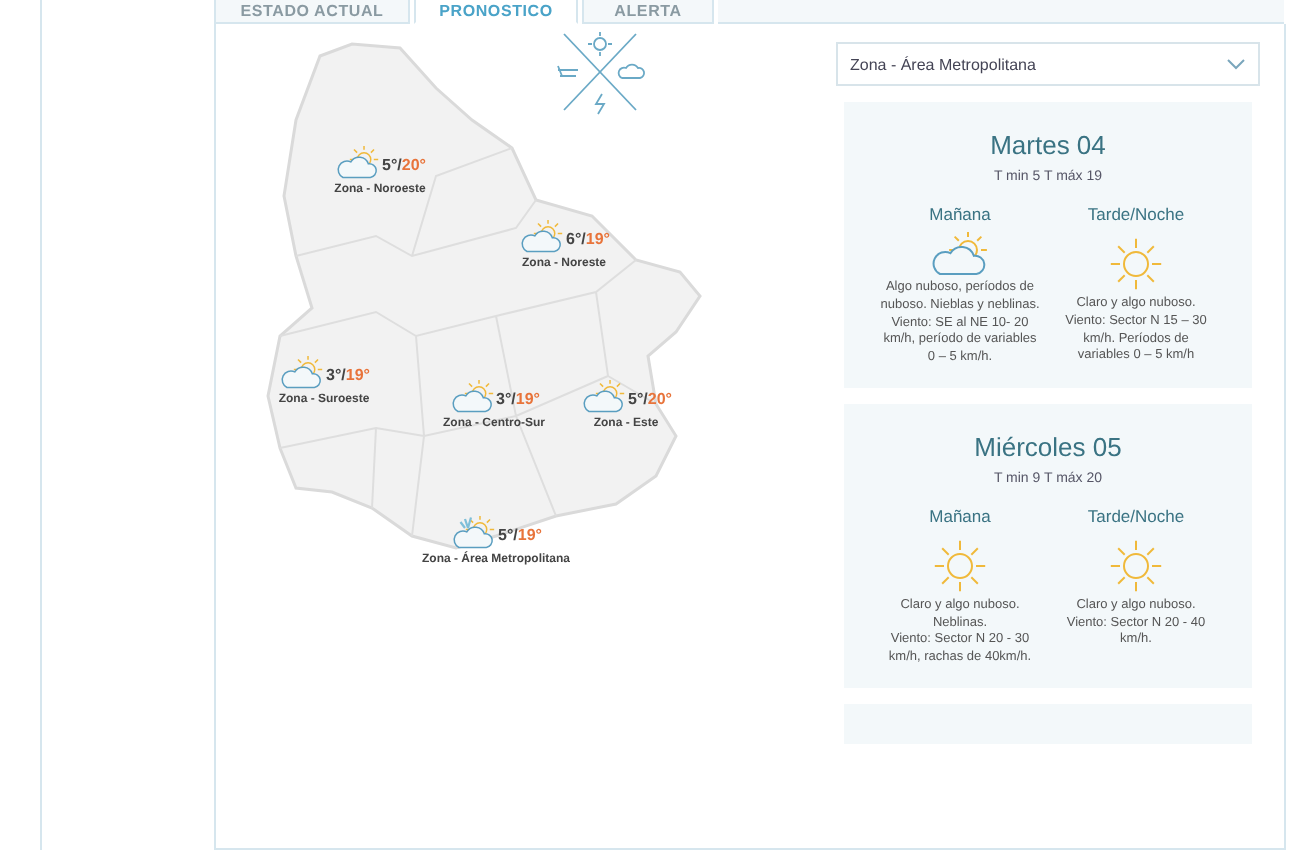 Image resolution: width=1316 pixels, height=850 pixels. Describe the element at coordinates (1048, 446) in the screenshot. I see `day-title: Miércoles 05` at that location.